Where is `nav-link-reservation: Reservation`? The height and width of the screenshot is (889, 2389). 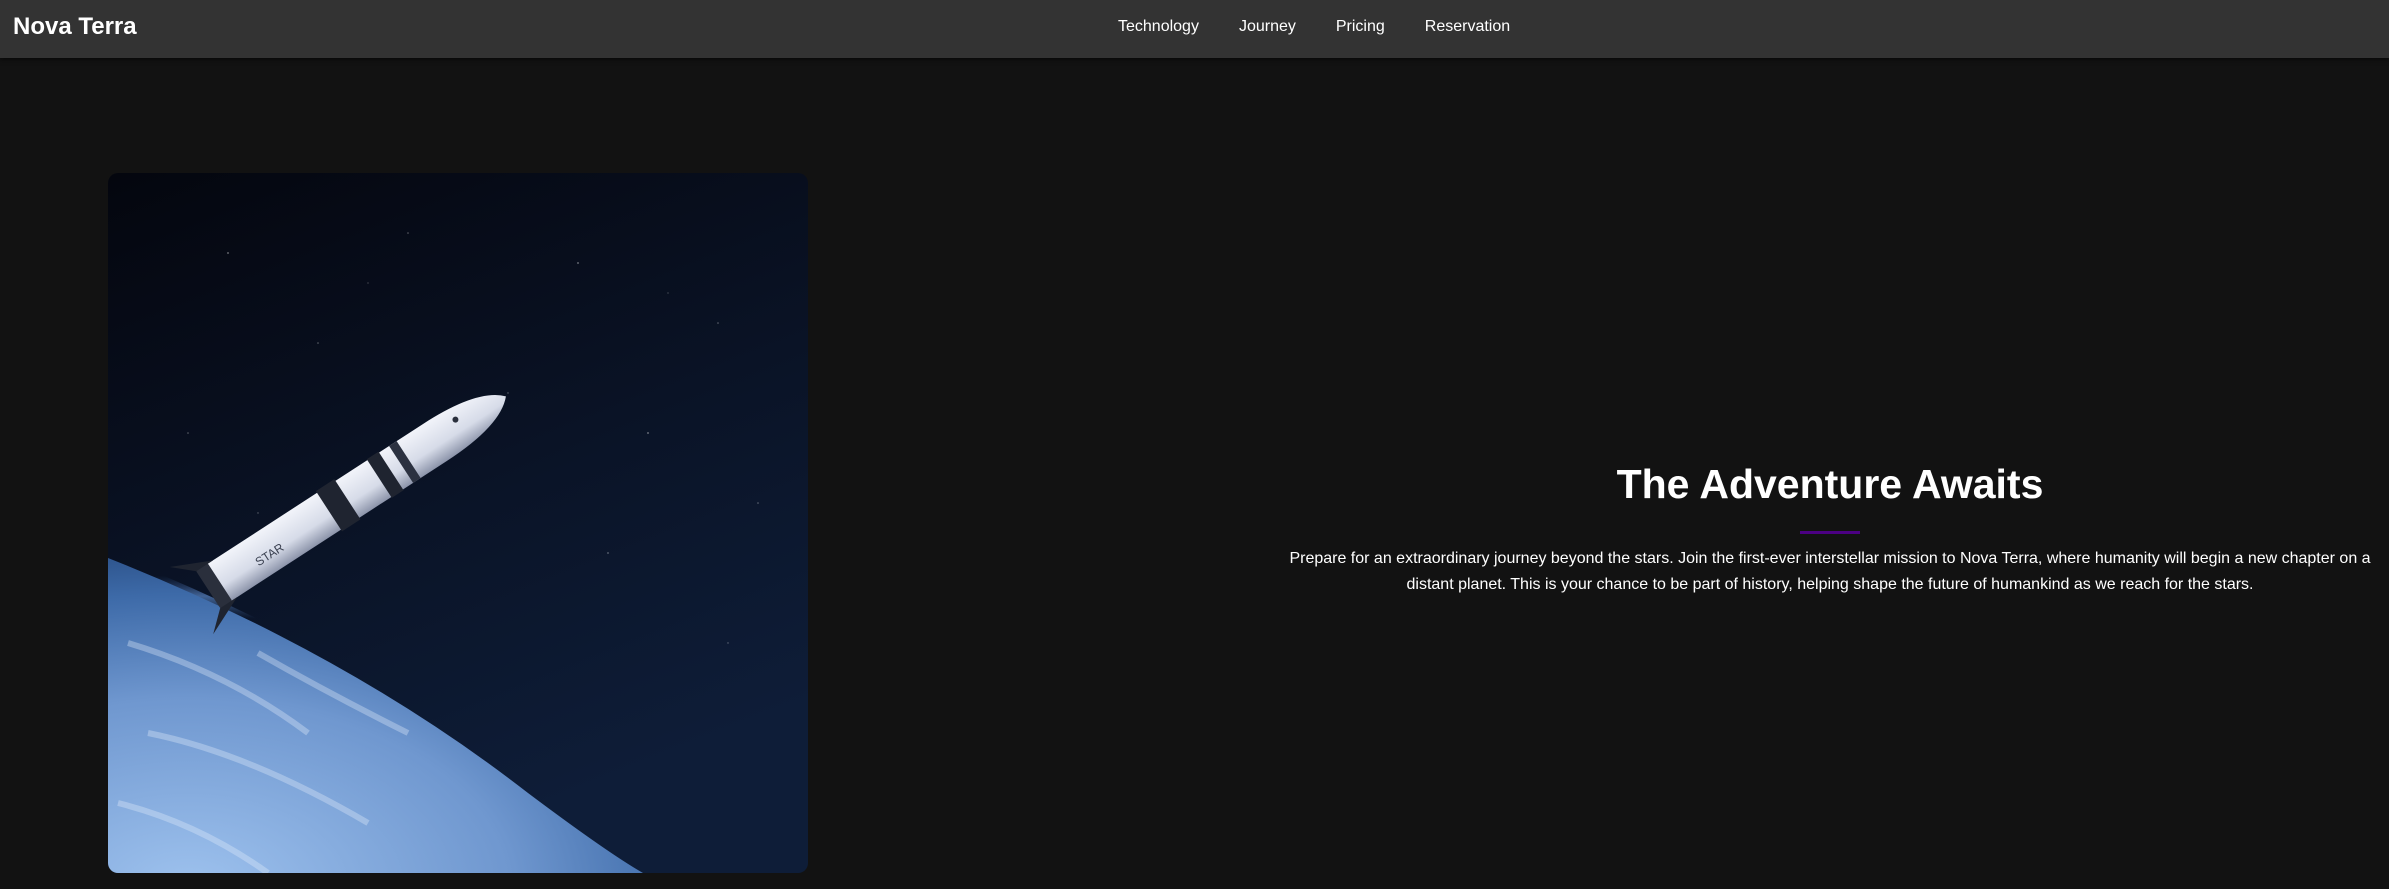 nav-link-reservation: Reservation is located at coordinates (1467, 27).